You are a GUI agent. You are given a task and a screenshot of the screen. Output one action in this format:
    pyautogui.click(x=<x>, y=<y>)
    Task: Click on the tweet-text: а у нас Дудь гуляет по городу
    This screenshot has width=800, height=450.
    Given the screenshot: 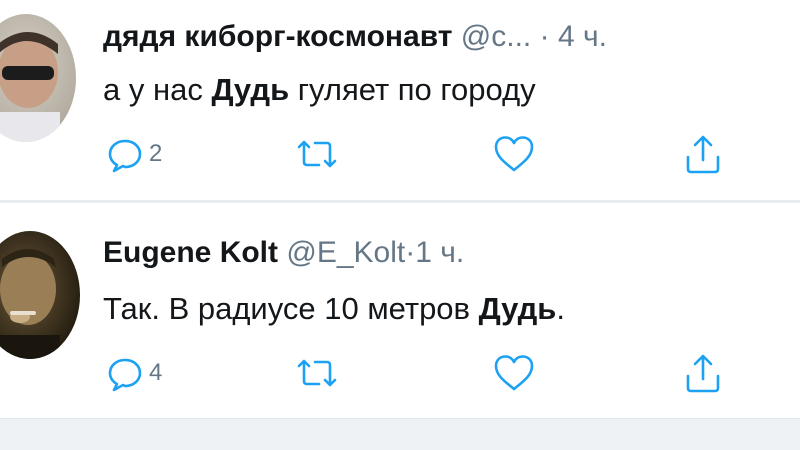 What is the action you would take?
    pyautogui.click(x=319, y=90)
    